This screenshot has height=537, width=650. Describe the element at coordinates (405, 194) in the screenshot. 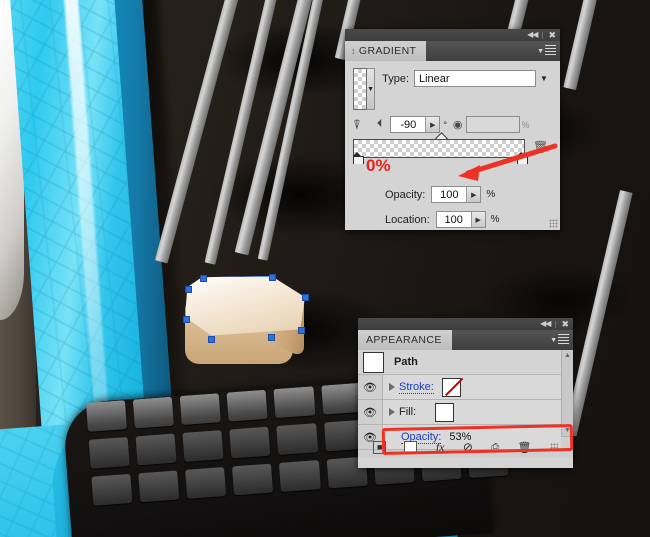

I see `opacity-label: Opacity:` at that location.